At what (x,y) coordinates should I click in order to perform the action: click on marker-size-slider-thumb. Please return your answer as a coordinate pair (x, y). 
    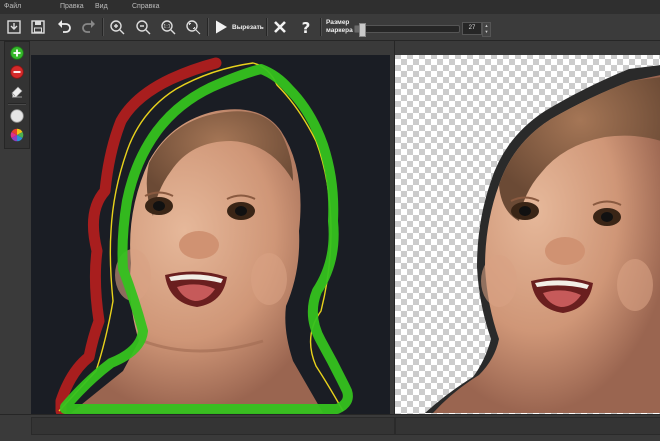
    Looking at the image, I should click on (363, 30).